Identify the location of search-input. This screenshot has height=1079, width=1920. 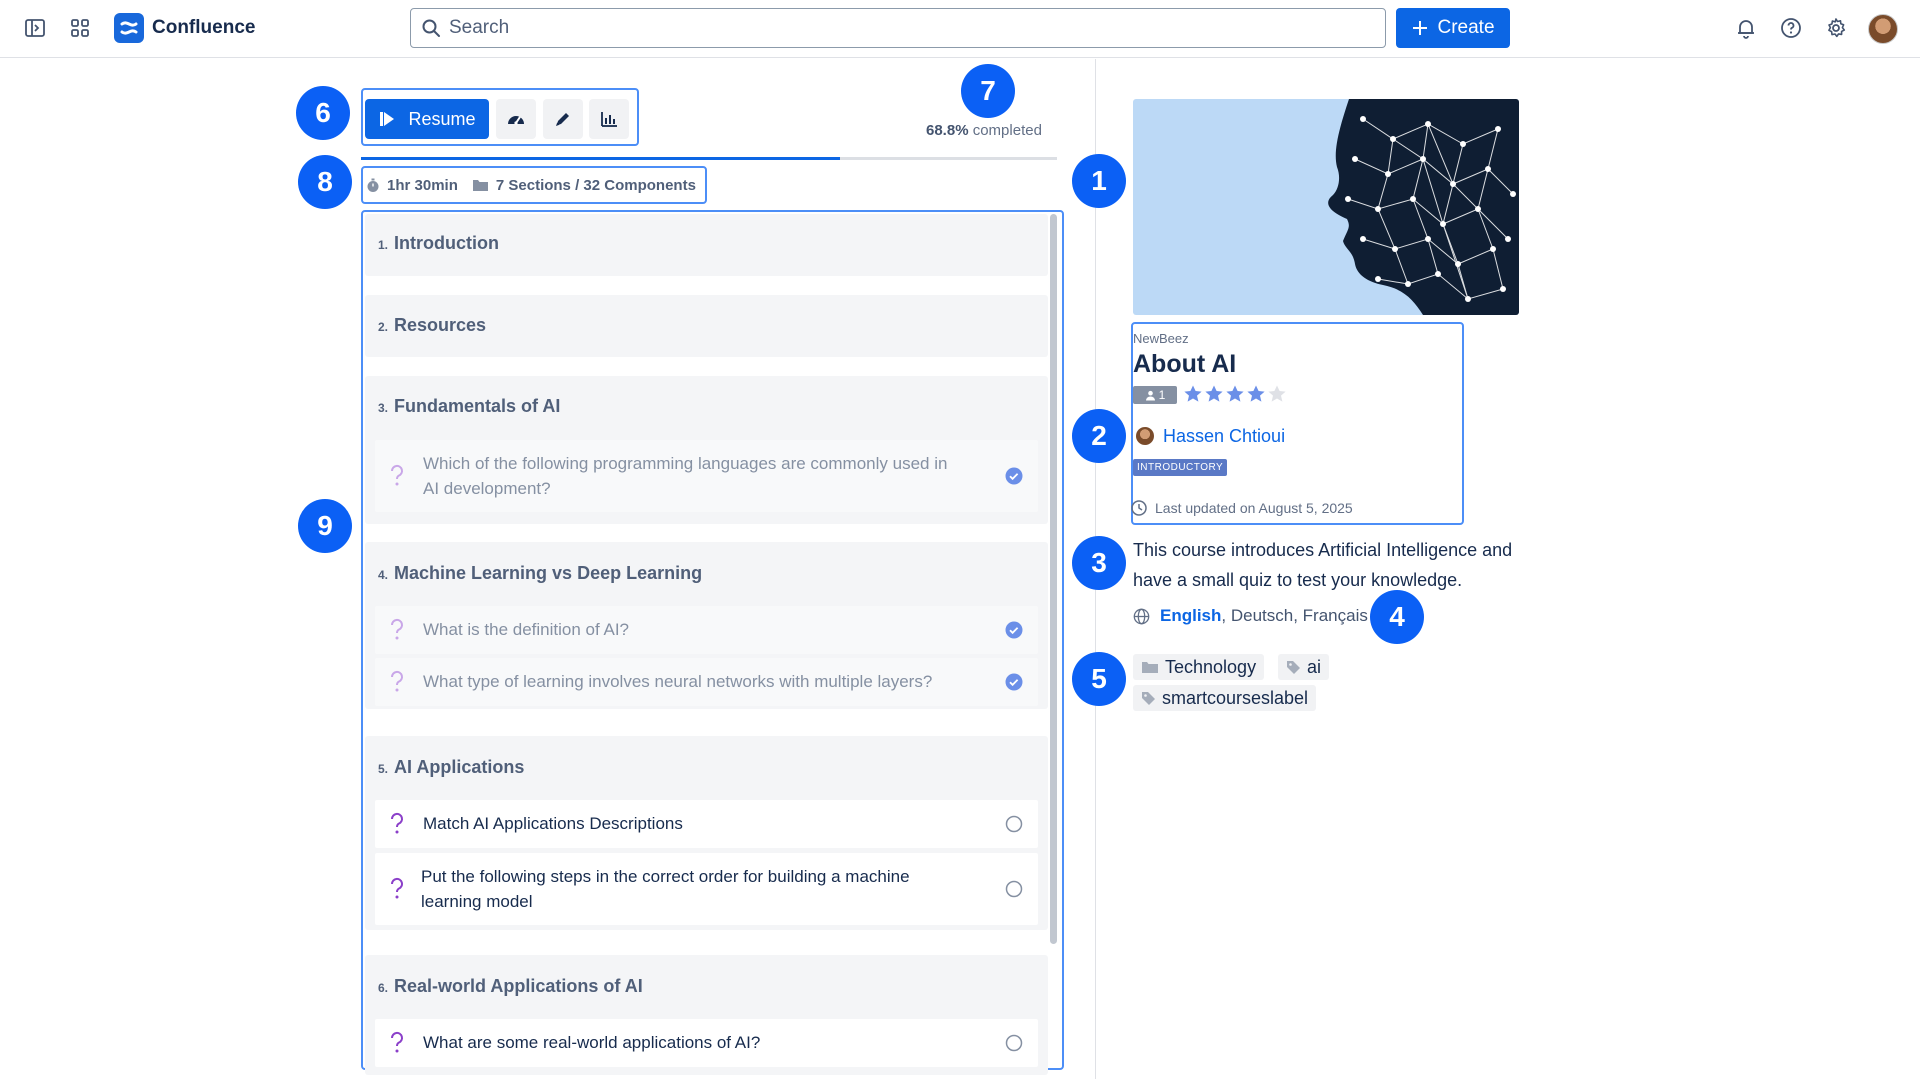
(899, 28).